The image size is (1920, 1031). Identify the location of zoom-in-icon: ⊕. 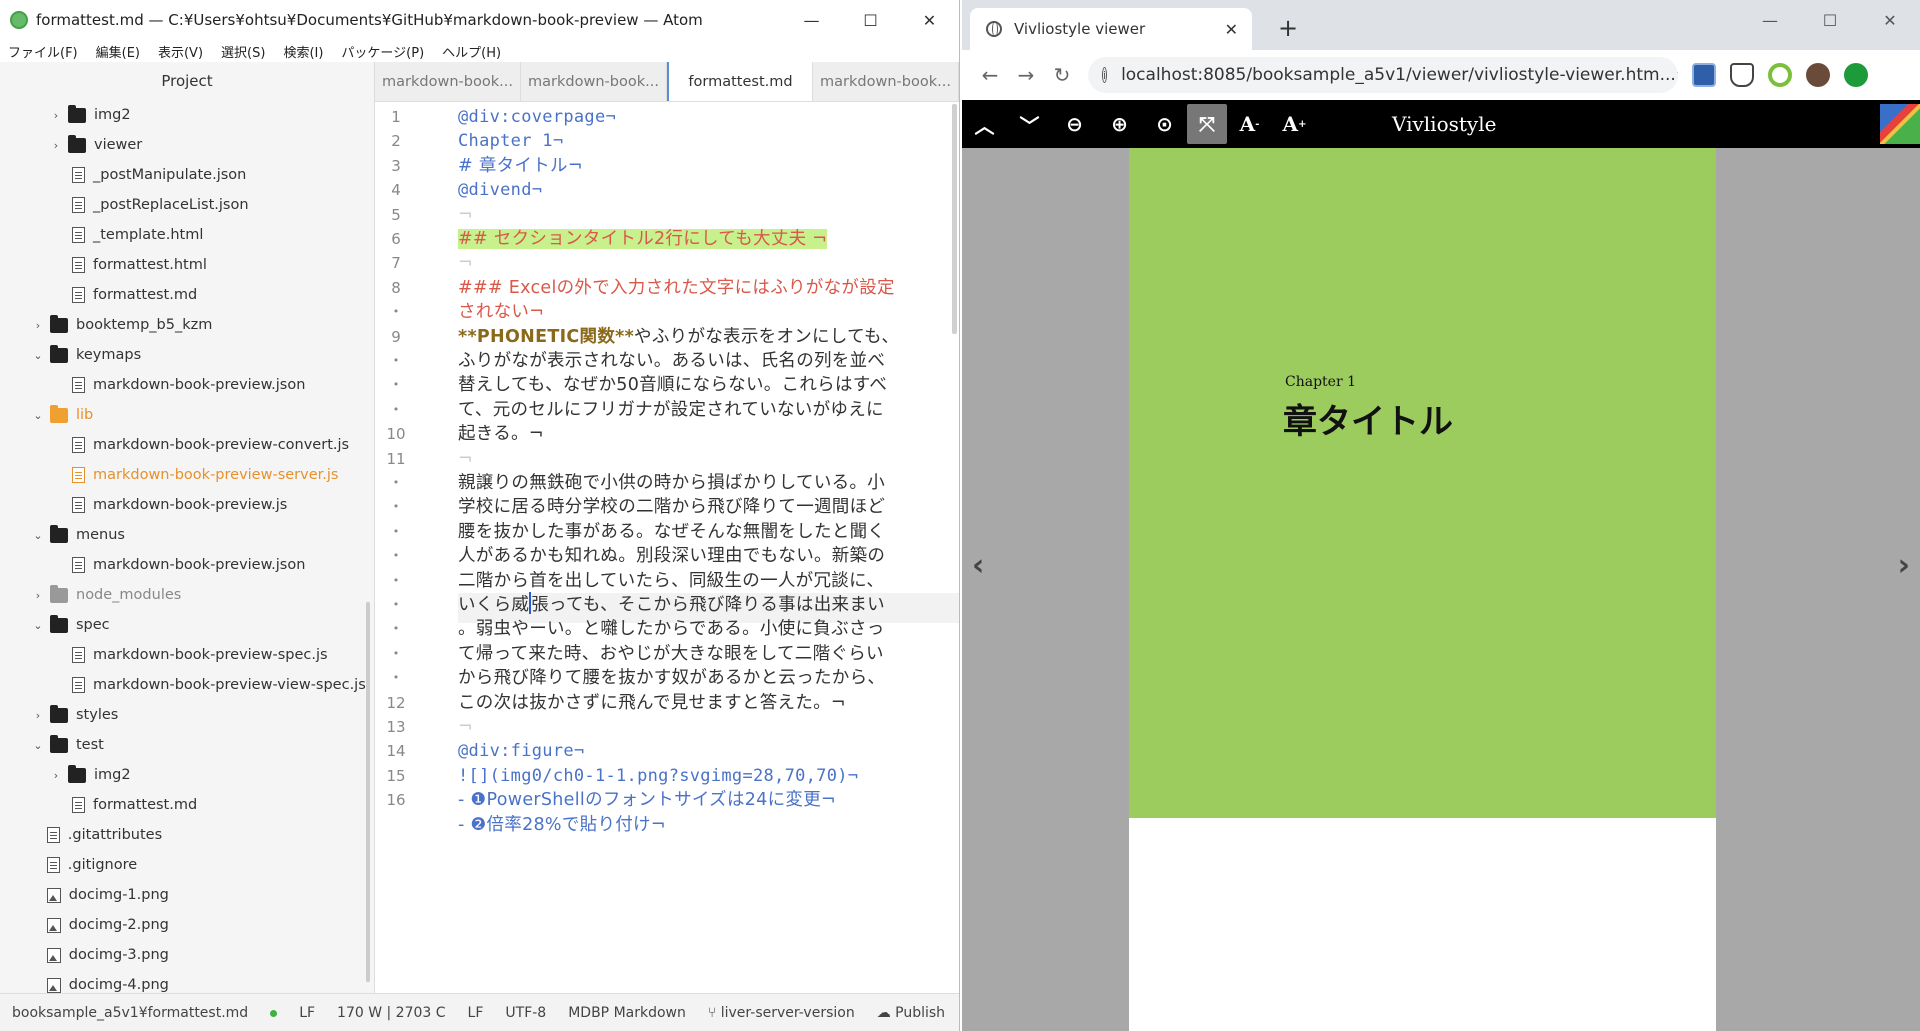
(1119, 124).